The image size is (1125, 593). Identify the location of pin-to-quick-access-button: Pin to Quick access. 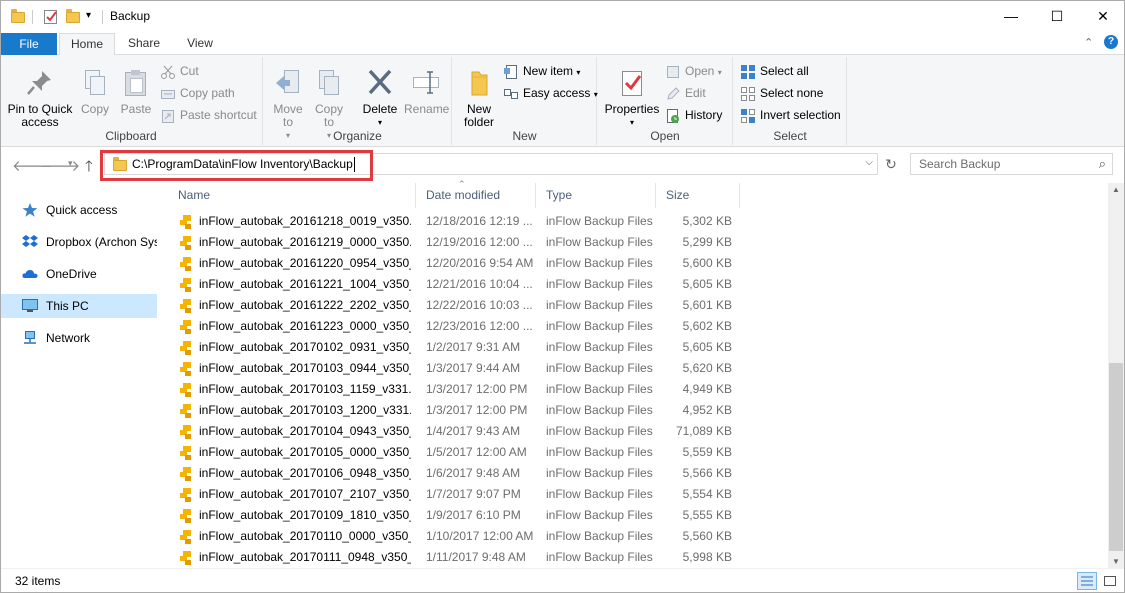
(40, 98).